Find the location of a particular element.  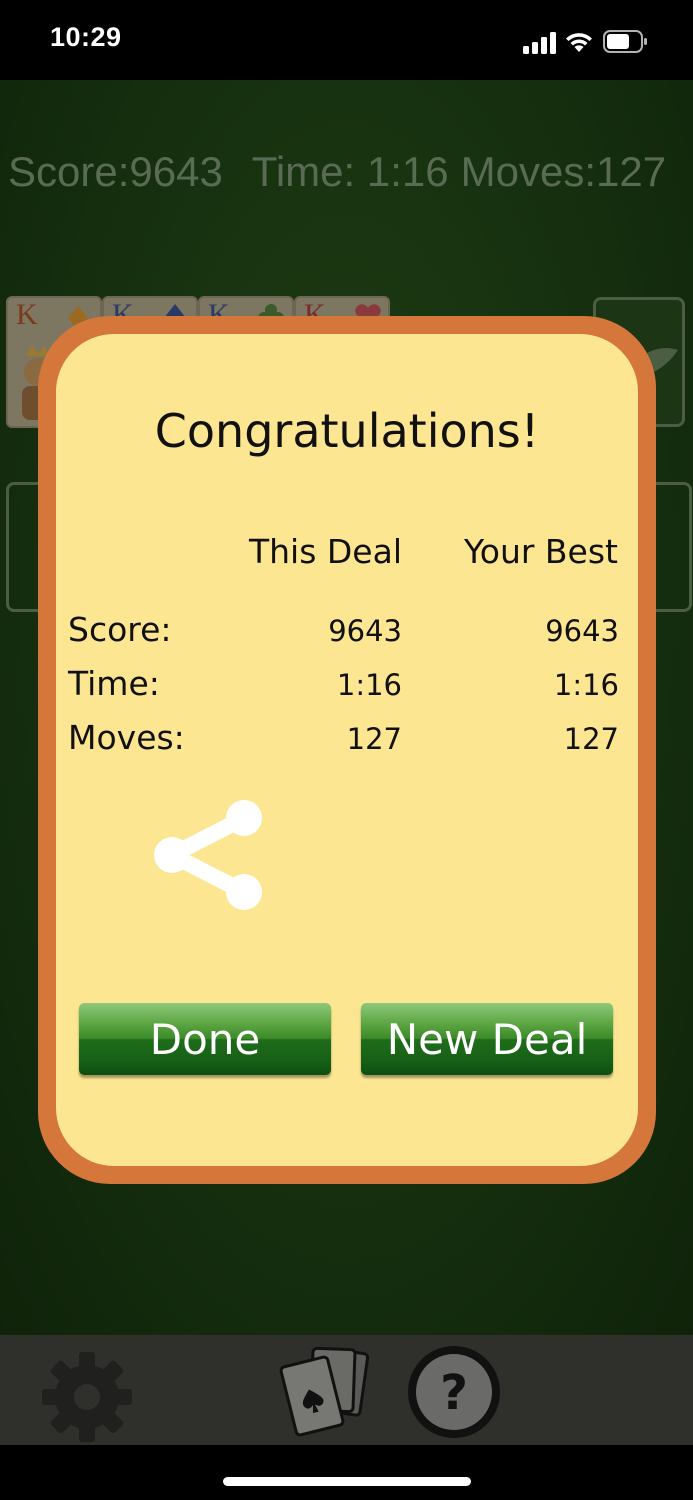

time-readout: Time: 1:16 is located at coordinates (350, 171).